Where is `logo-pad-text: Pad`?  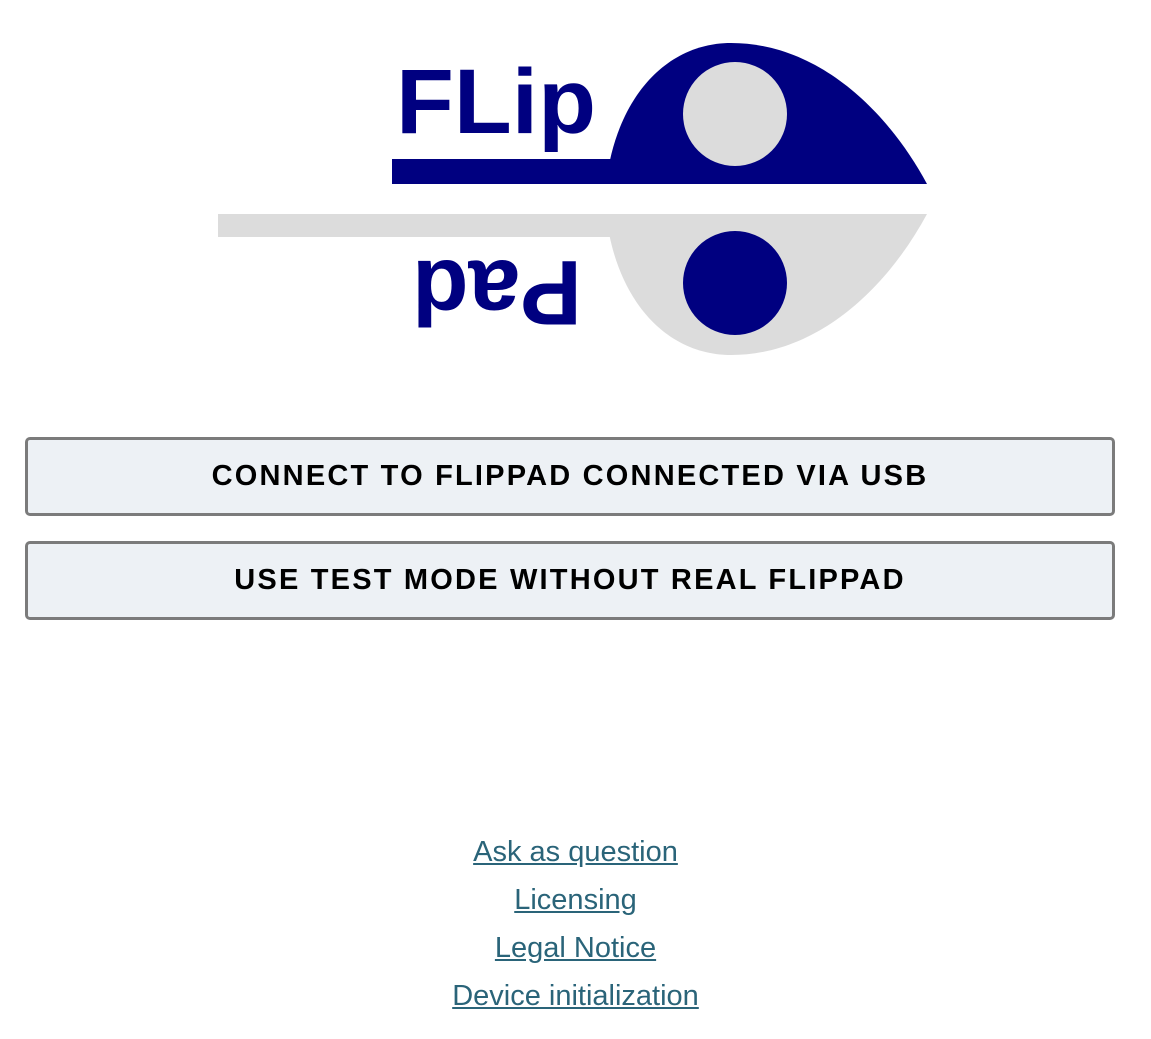
logo-pad-text: Pad is located at coordinates (497, 292).